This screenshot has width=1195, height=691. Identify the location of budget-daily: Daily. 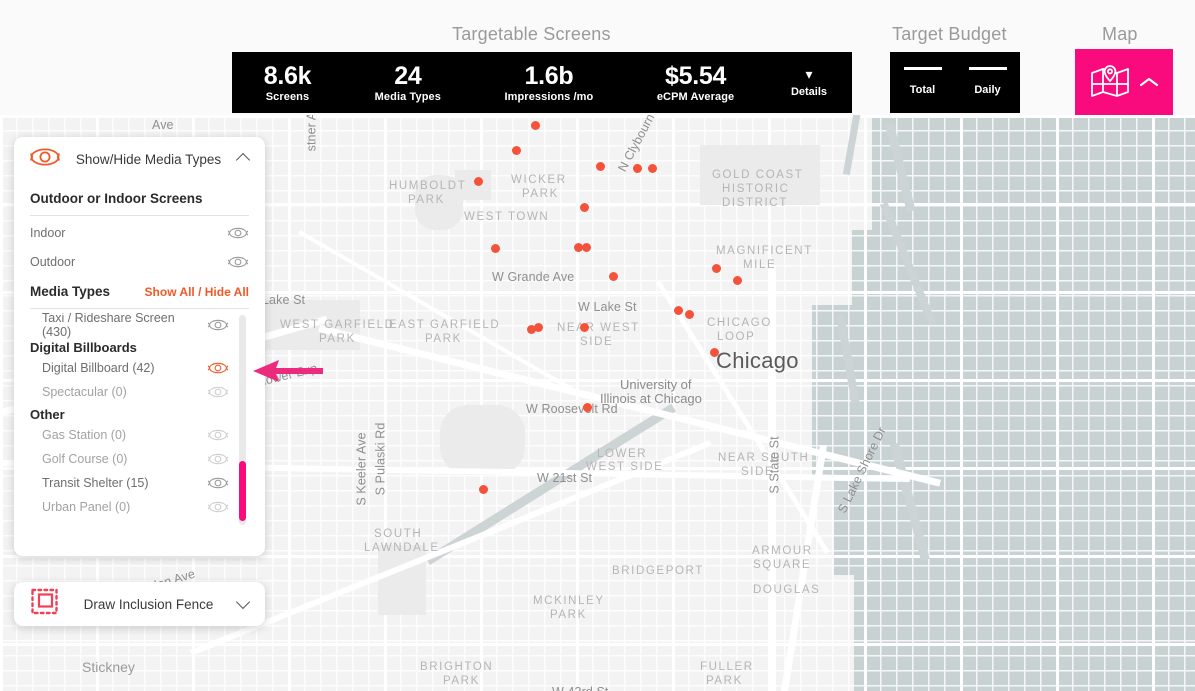
(987, 82).